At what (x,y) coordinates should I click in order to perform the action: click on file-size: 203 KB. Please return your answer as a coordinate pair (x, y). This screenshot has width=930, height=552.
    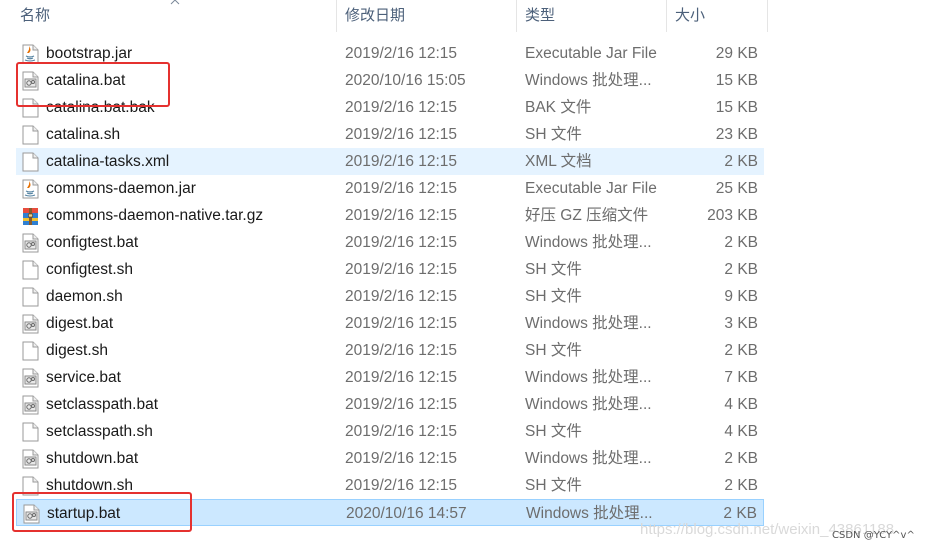
    Looking at the image, I should click on (732, 215).